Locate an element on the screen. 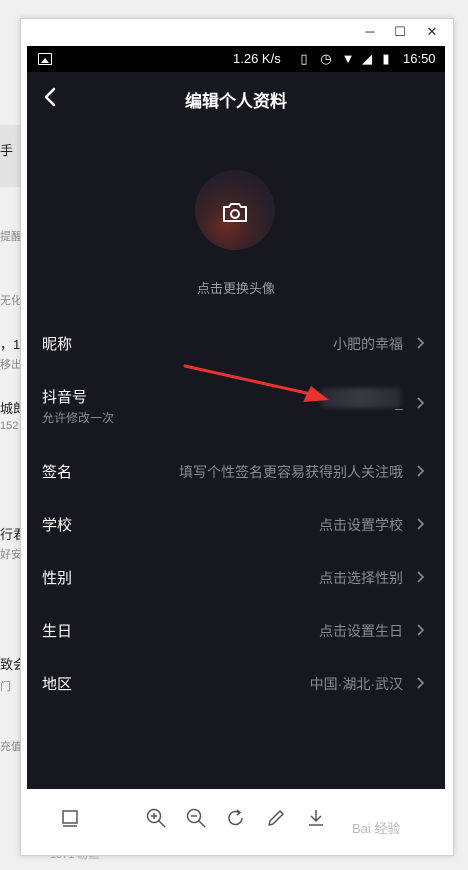 This screenshot has height=870, width=468. maximize-button: ☐ is located at coordinates (400, 32).